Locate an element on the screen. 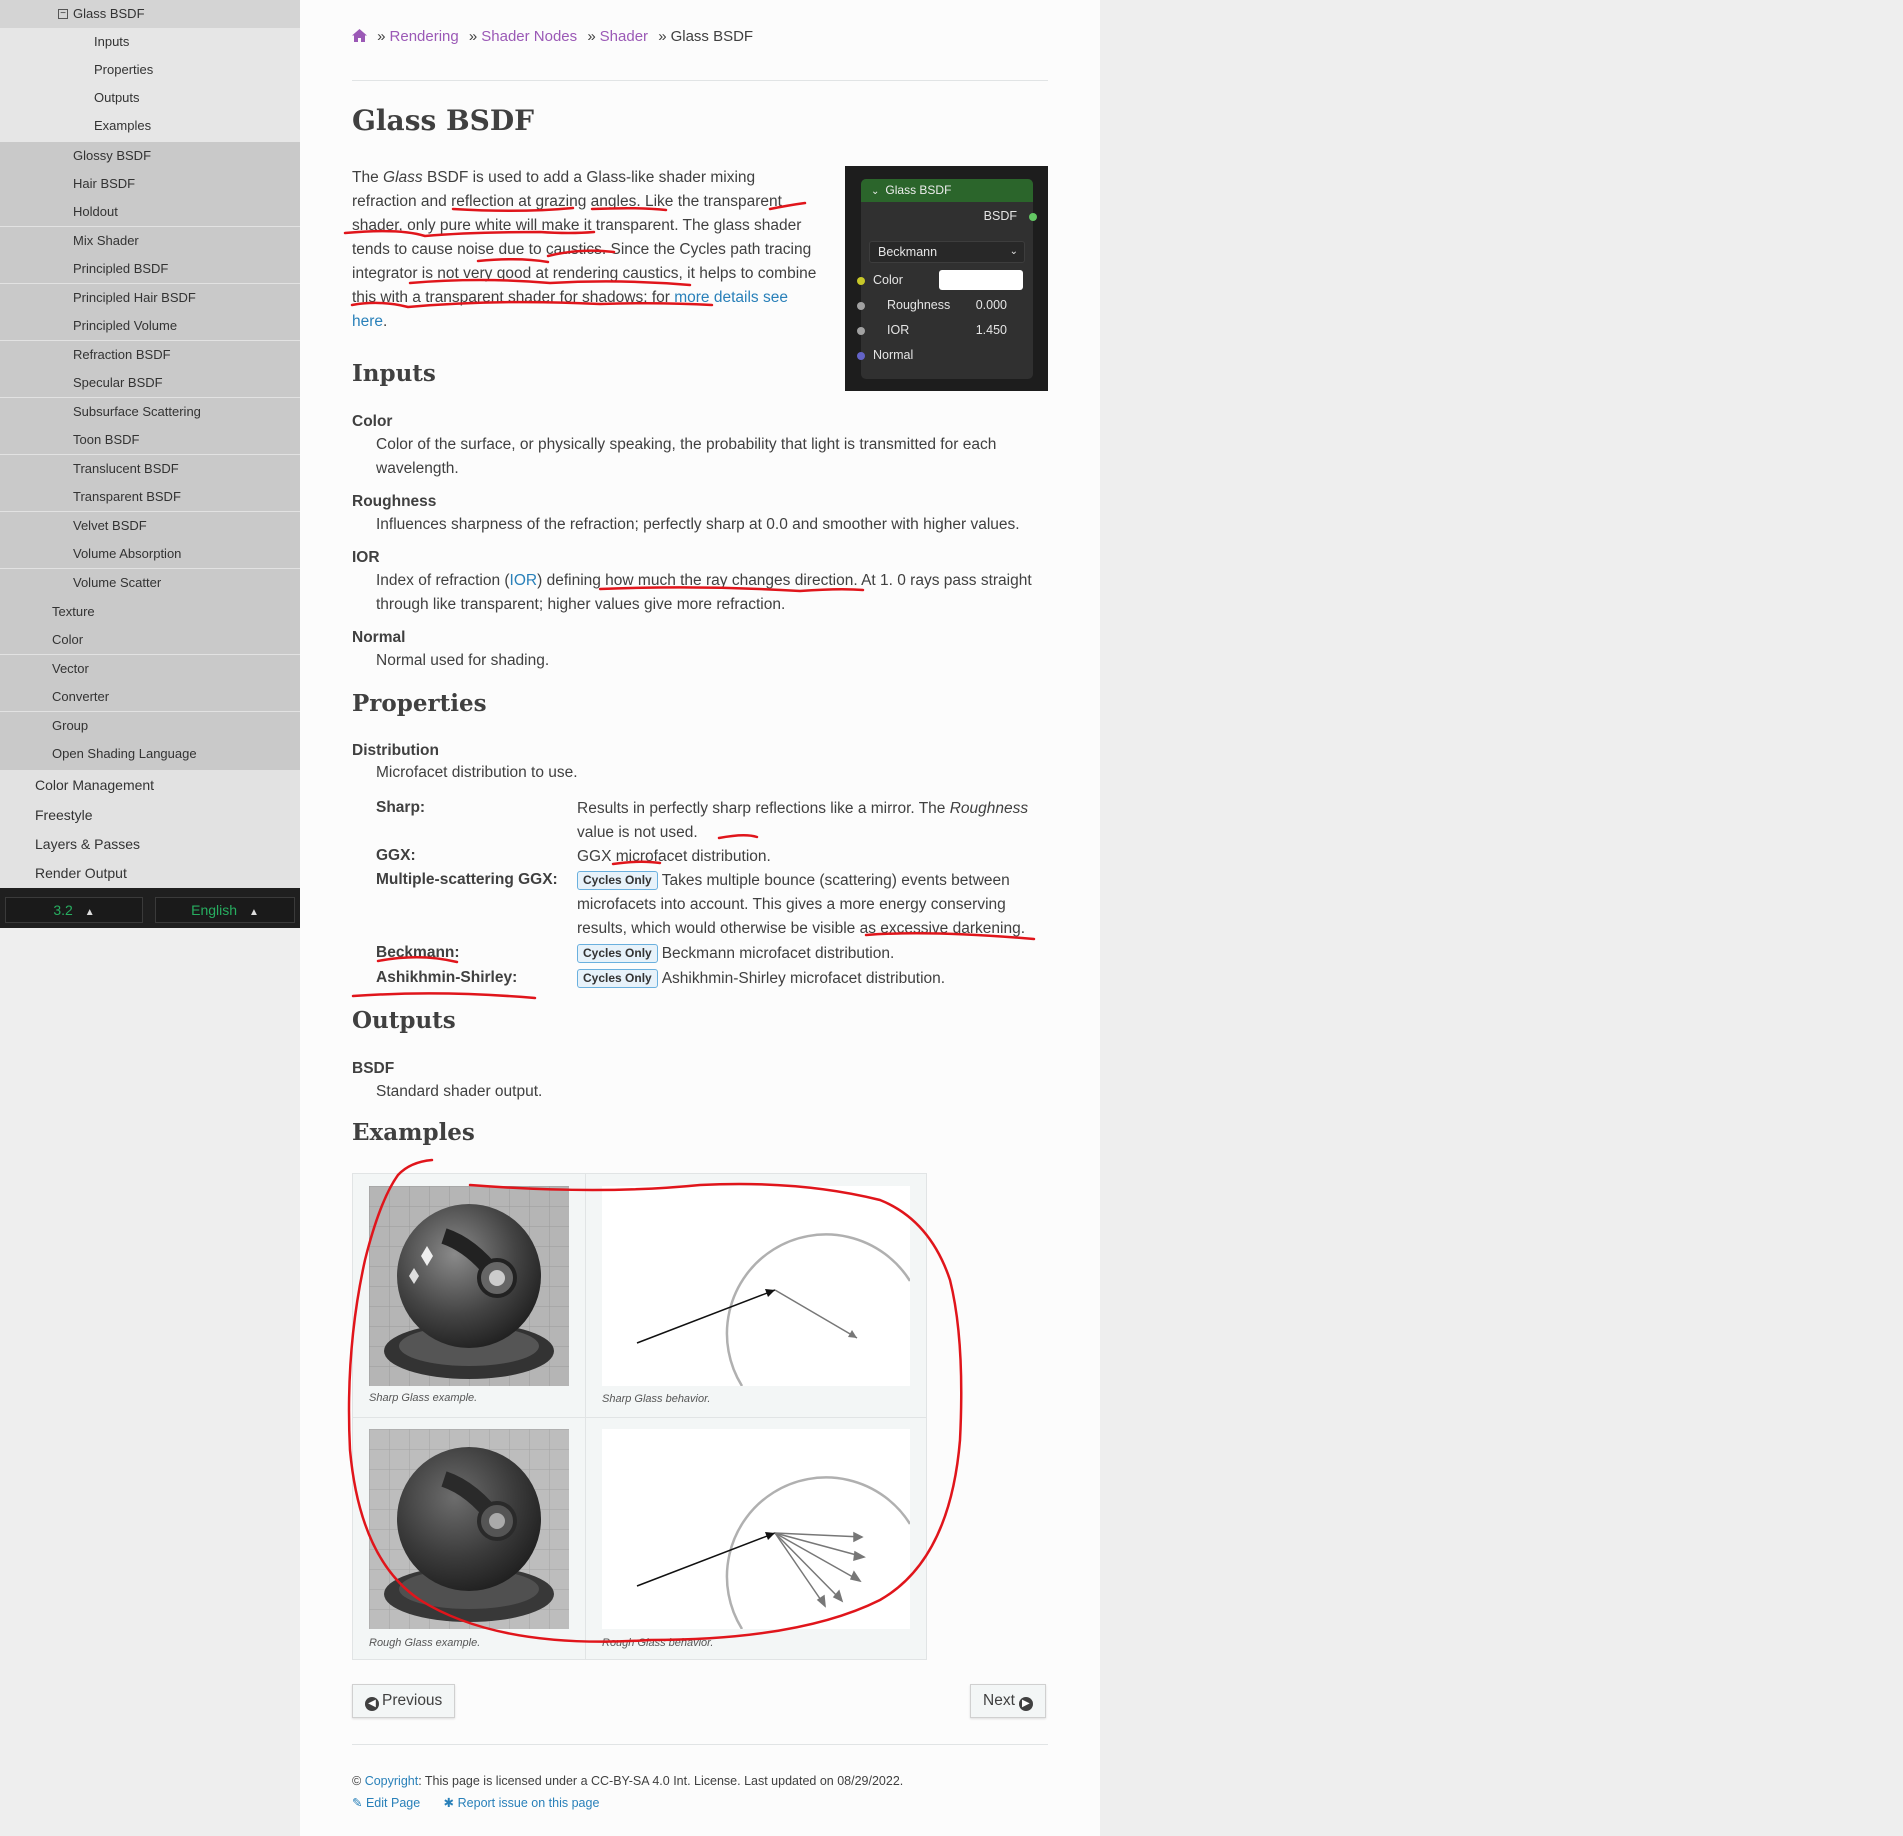 Image resolution: width=1903 pixels, height=1836 pixels. sidebar-item-transparent-bsdf: Transparent BSDF is located at coordinates (150, 497).